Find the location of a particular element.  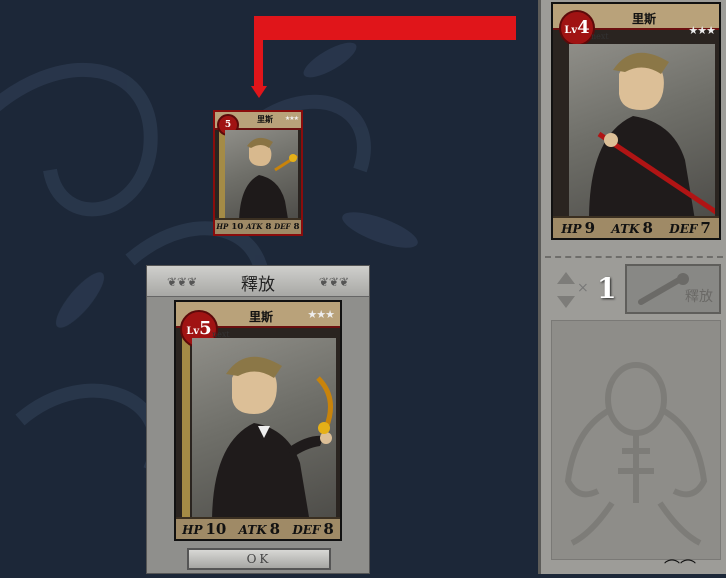

ornament-right-icon: ❦❦❦ is located at coordinates (333, 282).